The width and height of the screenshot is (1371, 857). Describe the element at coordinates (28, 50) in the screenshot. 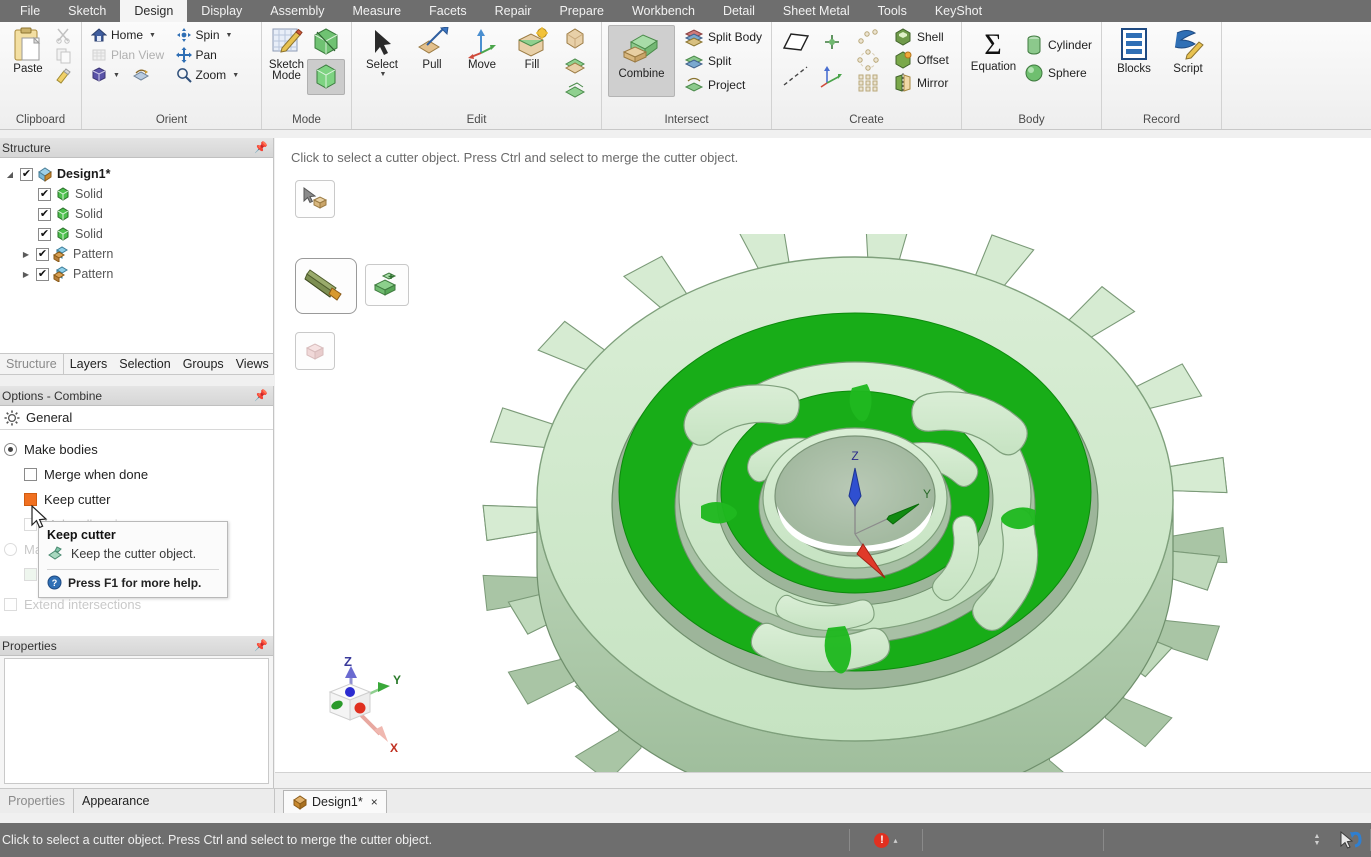

I see `paste-button: Paste` at that location.